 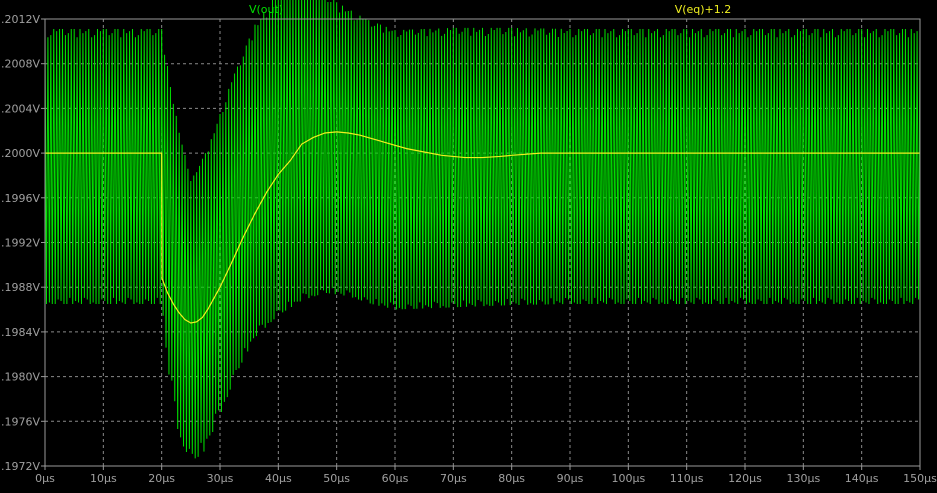 I want to click on x-tick-label: 50µs, so click(x=336, y=478).